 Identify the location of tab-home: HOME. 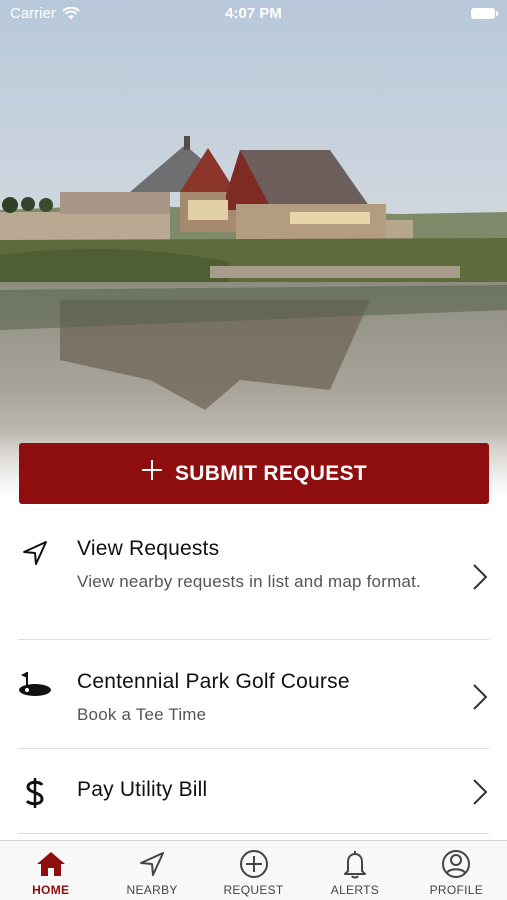
(50, 870).